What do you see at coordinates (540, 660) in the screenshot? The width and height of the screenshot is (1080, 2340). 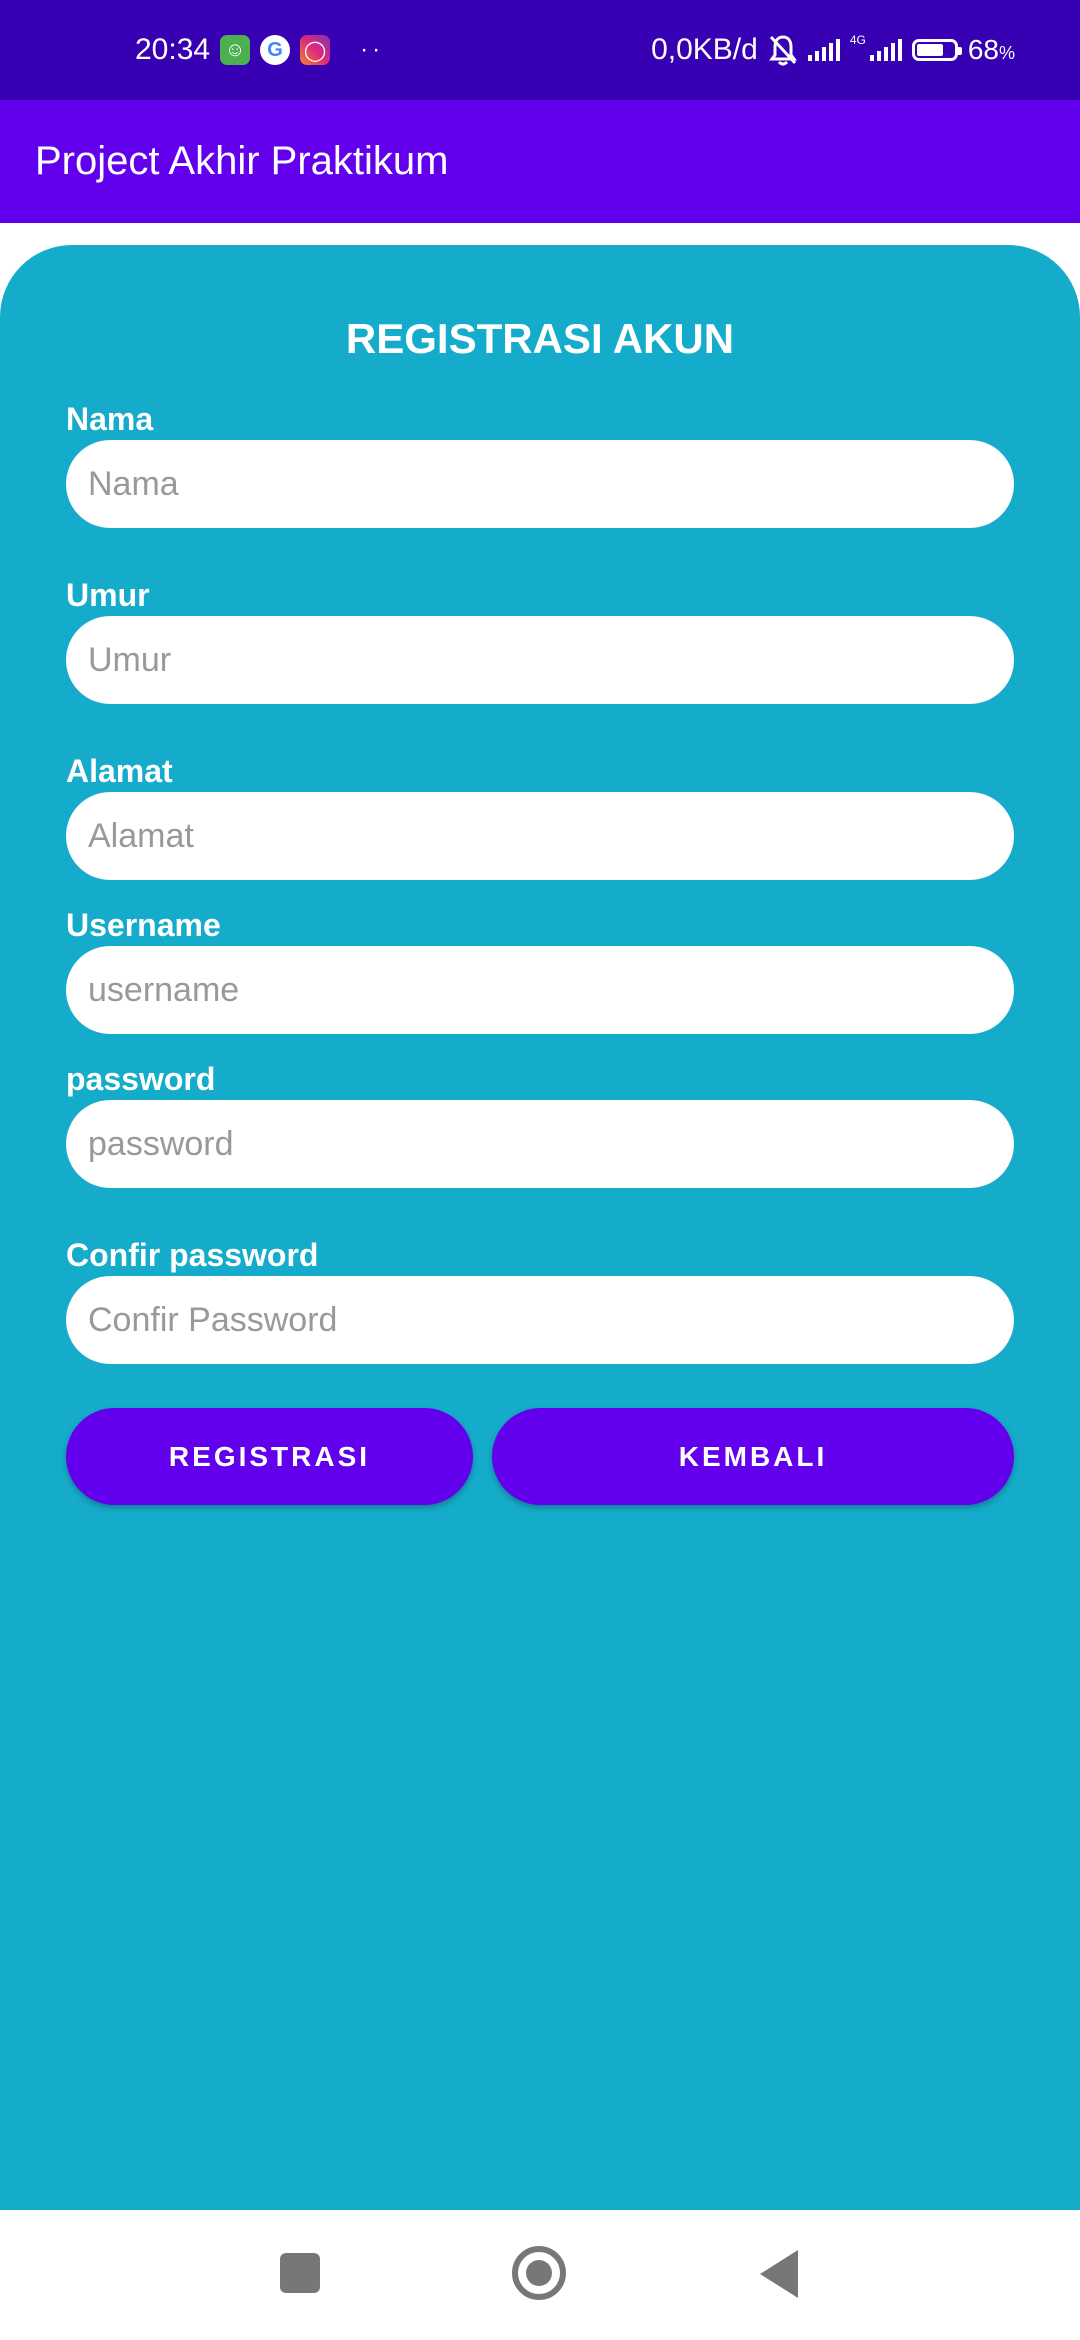 I see `umur-input` at bounding box center [540, 660].